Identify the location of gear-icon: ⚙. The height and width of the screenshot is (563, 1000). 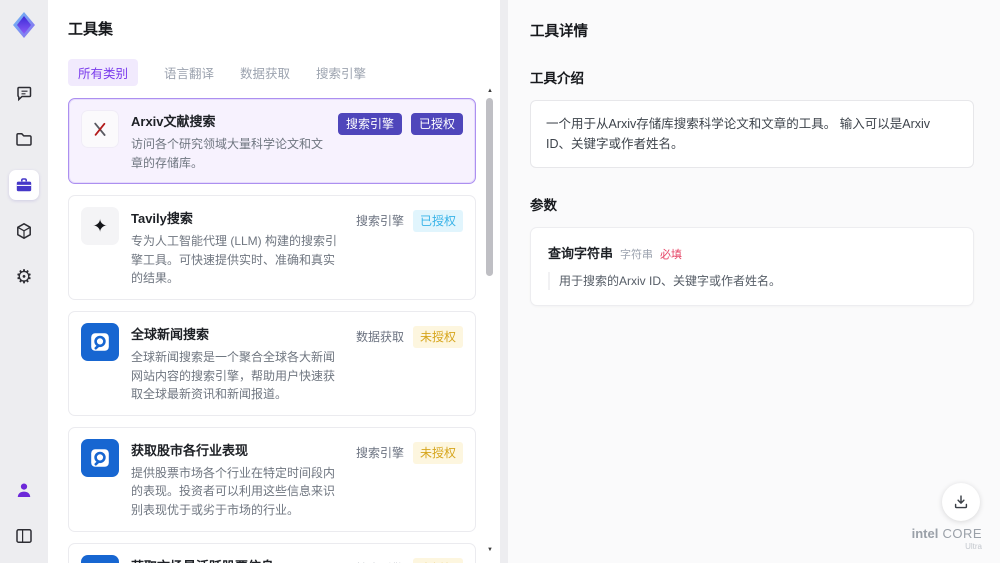
(24, 277).